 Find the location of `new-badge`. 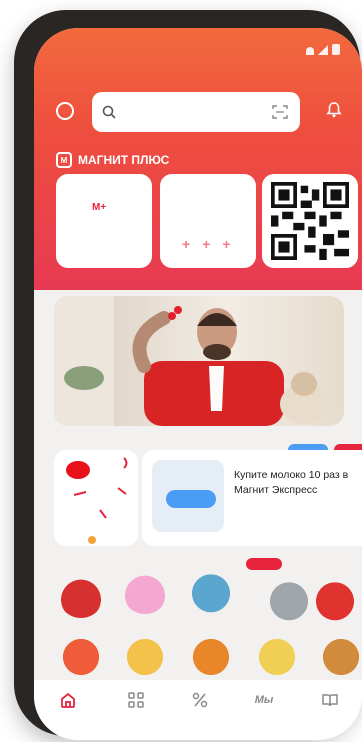

new-badge is located at coordinates (264, 564).